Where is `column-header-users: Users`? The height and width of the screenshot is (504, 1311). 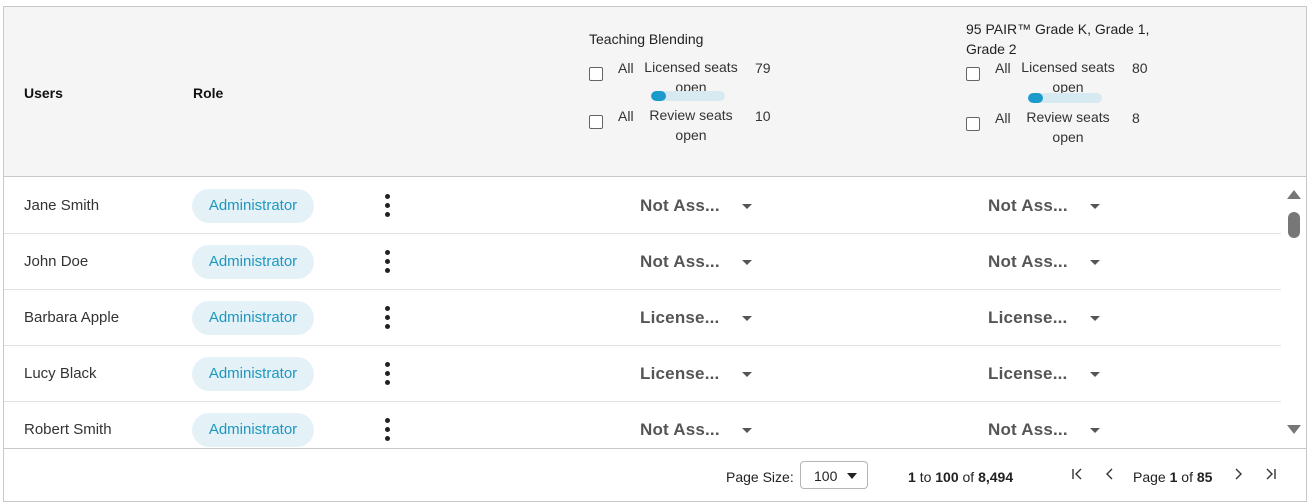
column-header-users: Users is located at coordinates (43, 93).